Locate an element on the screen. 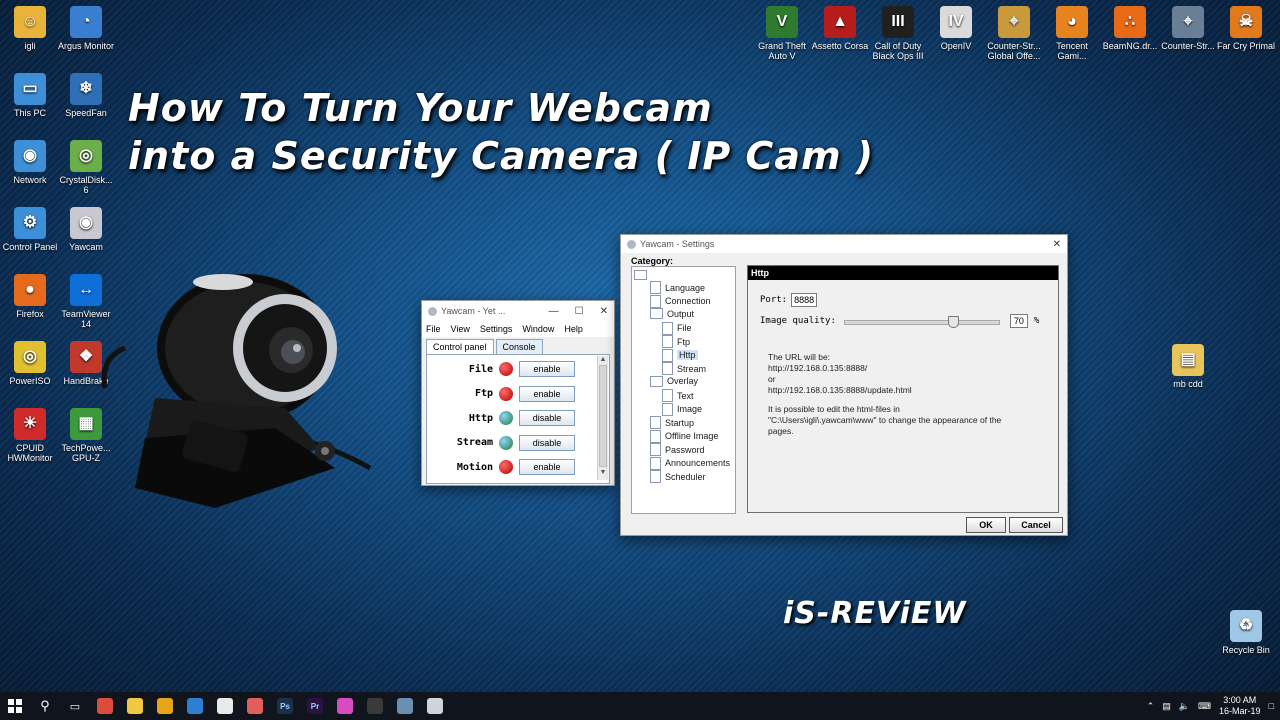 This screenshot has height=720, width=1280. tree-item: Image is located at coordinates (682, 409).